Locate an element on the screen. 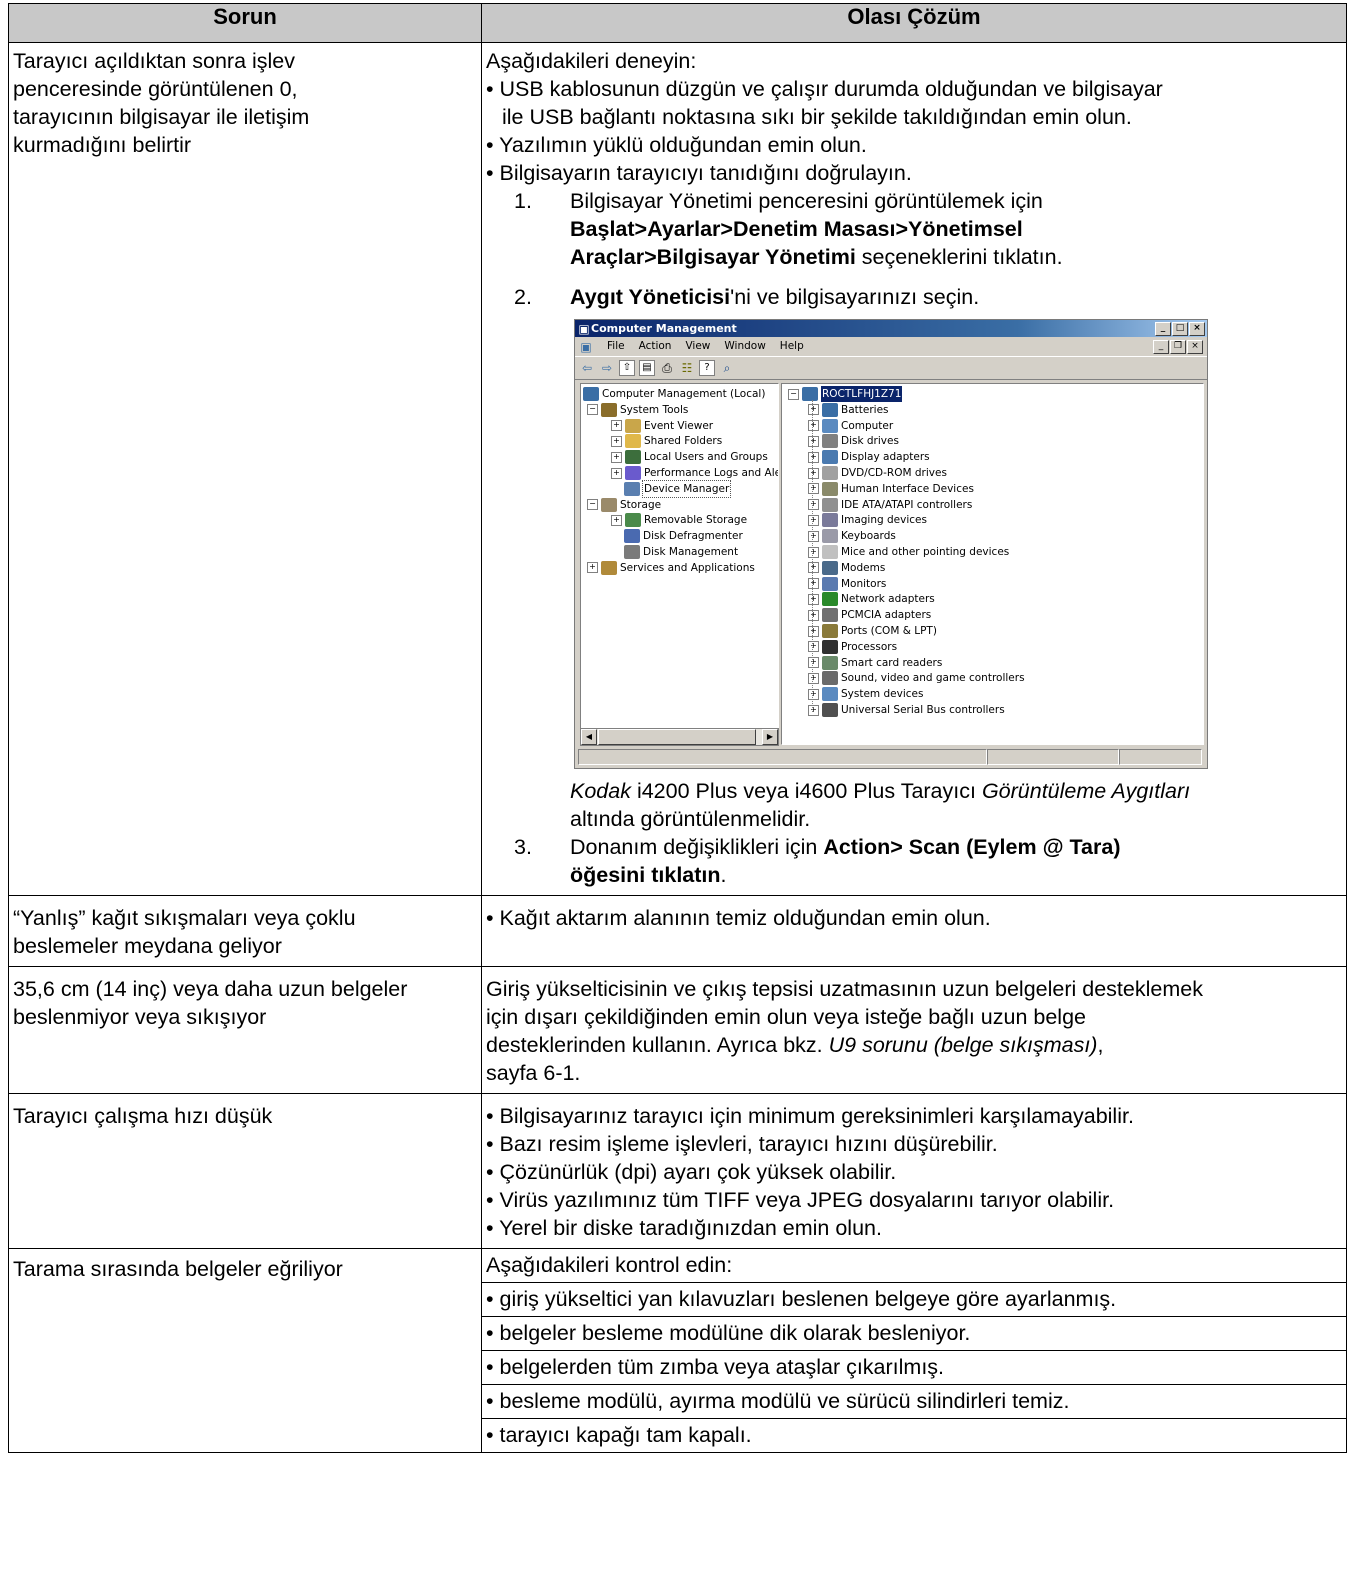 Image resolution: width=1354 pixels, height=1583 pixels. minimize-button: _ is located at coordinates (1163, 328).